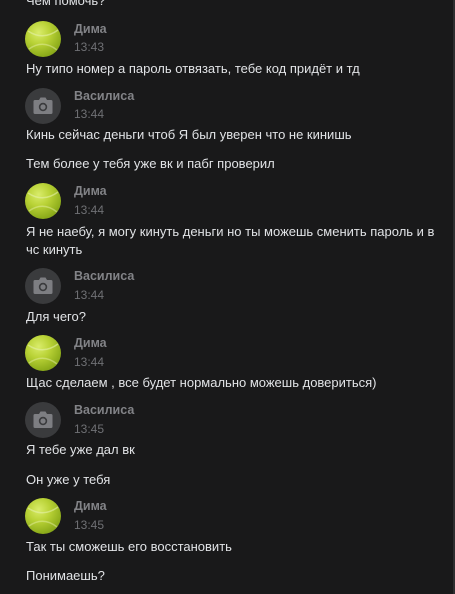 The height and width of the screenshot is (594, 455). Describe the element at coordinates (89, 47) in the screenshot. I see `message-time: 13:43` at that location.